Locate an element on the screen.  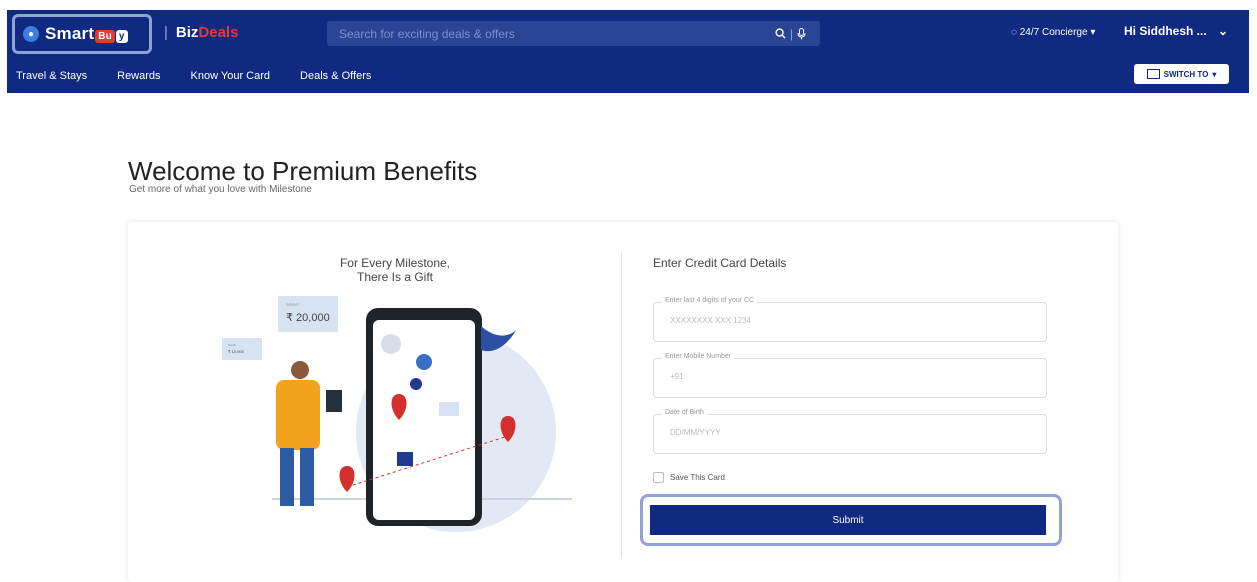
form-title: Enter Credit Card Details is located at coordinates (720, 263).